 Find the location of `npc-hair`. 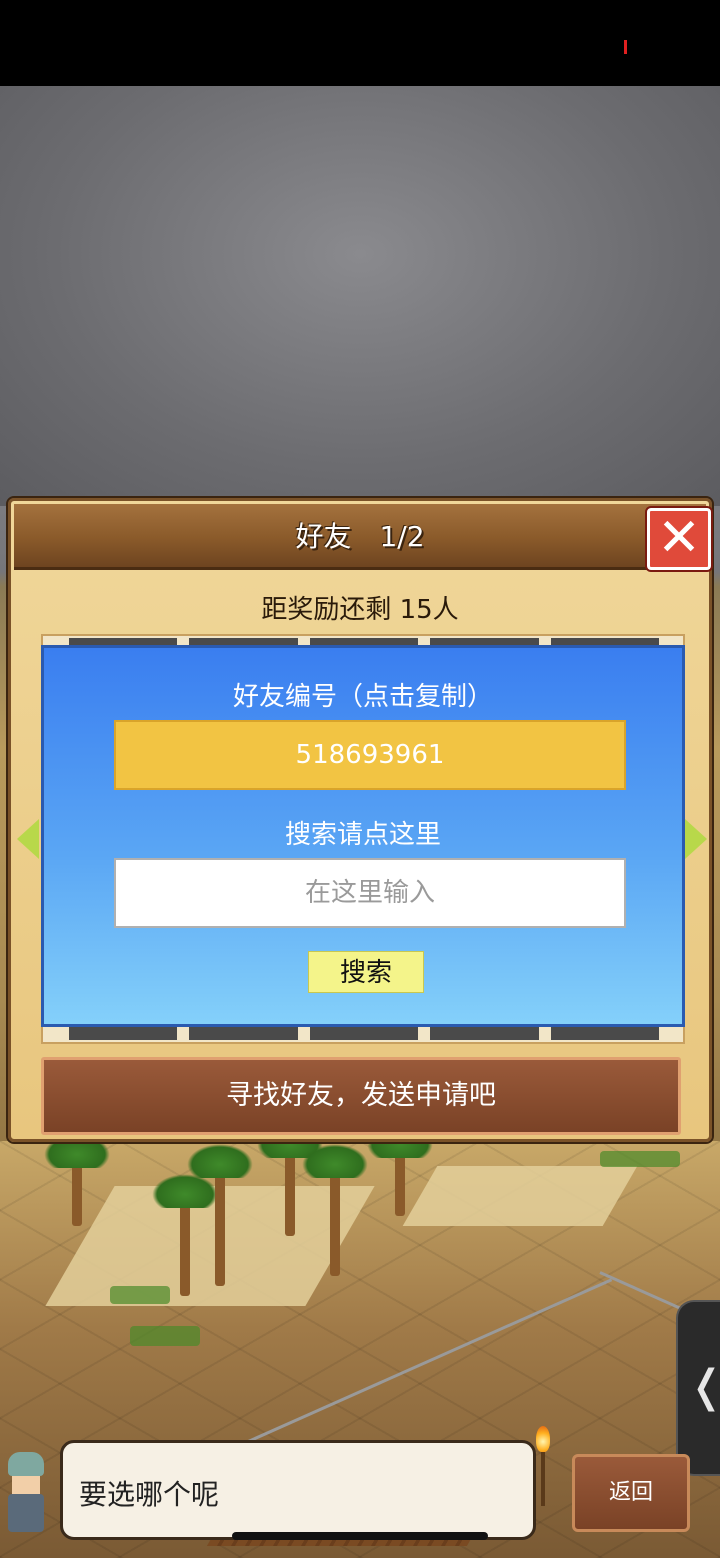

npc-hair is located at coordinates (26, 1464).